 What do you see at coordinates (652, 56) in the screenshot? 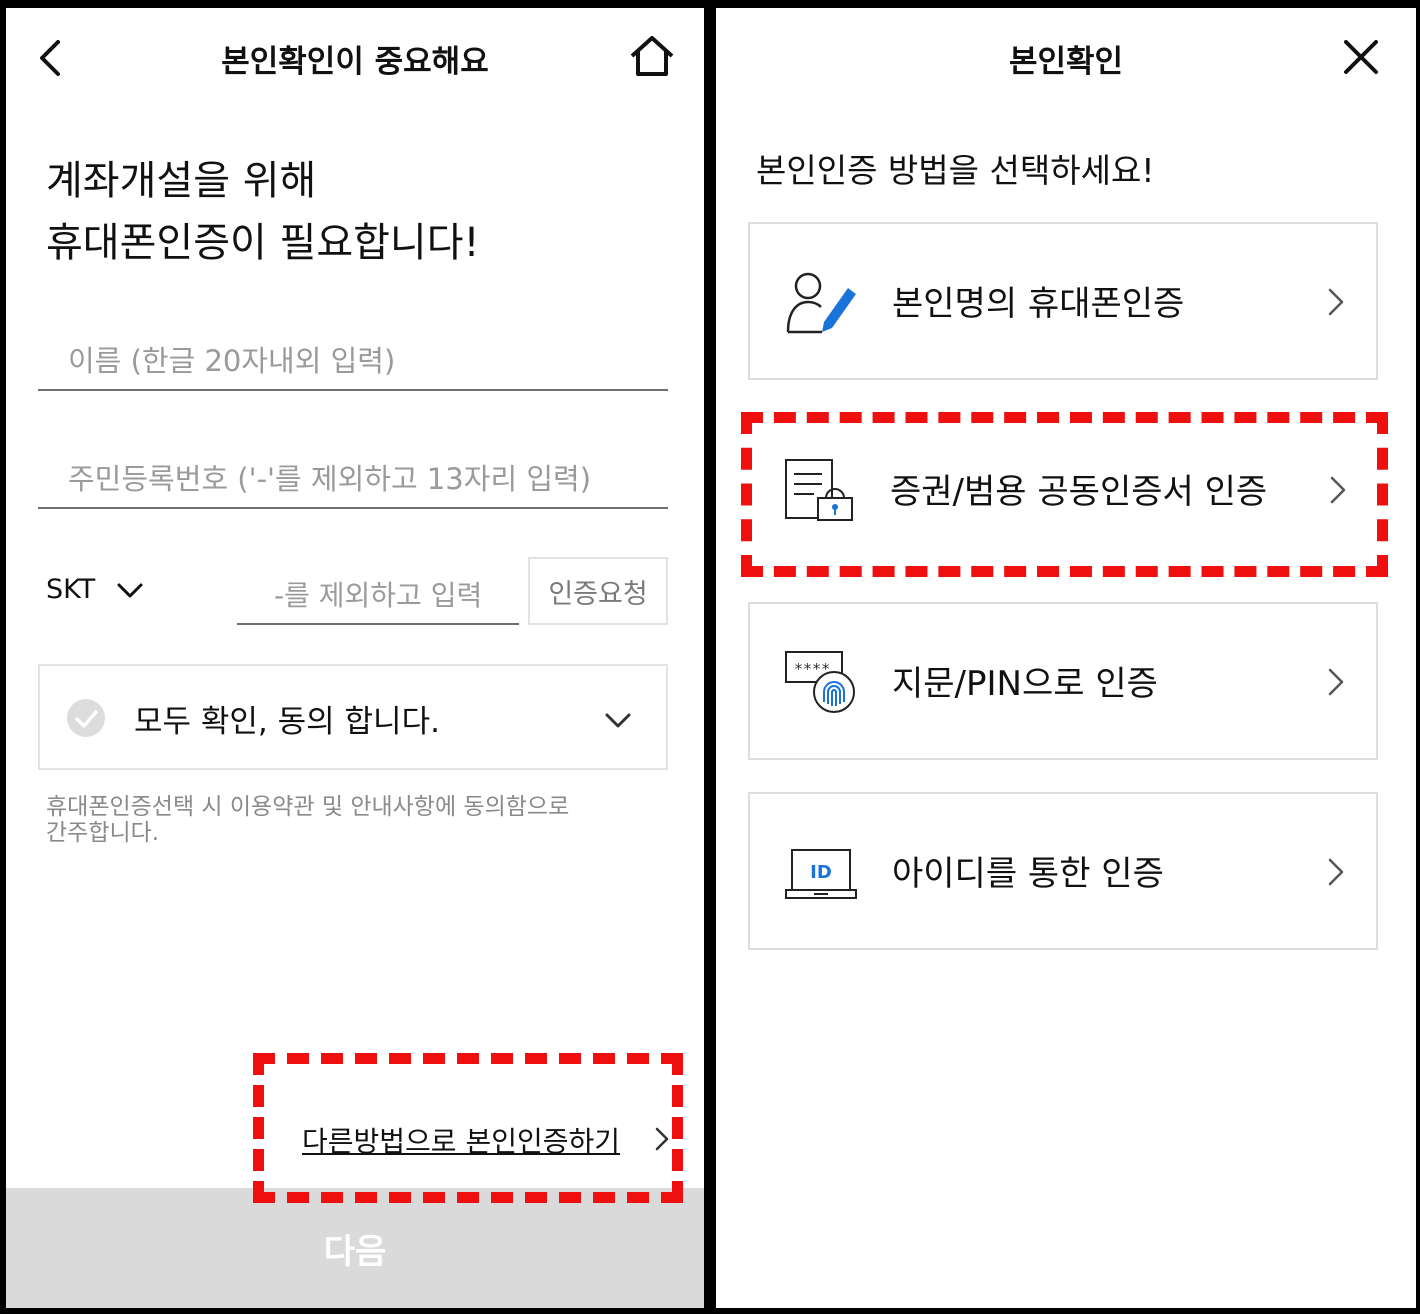
I see `home-icon` at bounding box center [652, 56].